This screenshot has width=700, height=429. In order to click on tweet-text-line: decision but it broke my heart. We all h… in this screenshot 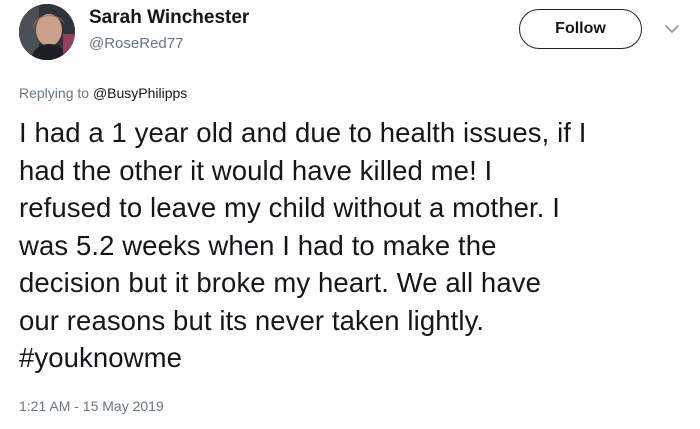, I will do `click(280, 282)`.